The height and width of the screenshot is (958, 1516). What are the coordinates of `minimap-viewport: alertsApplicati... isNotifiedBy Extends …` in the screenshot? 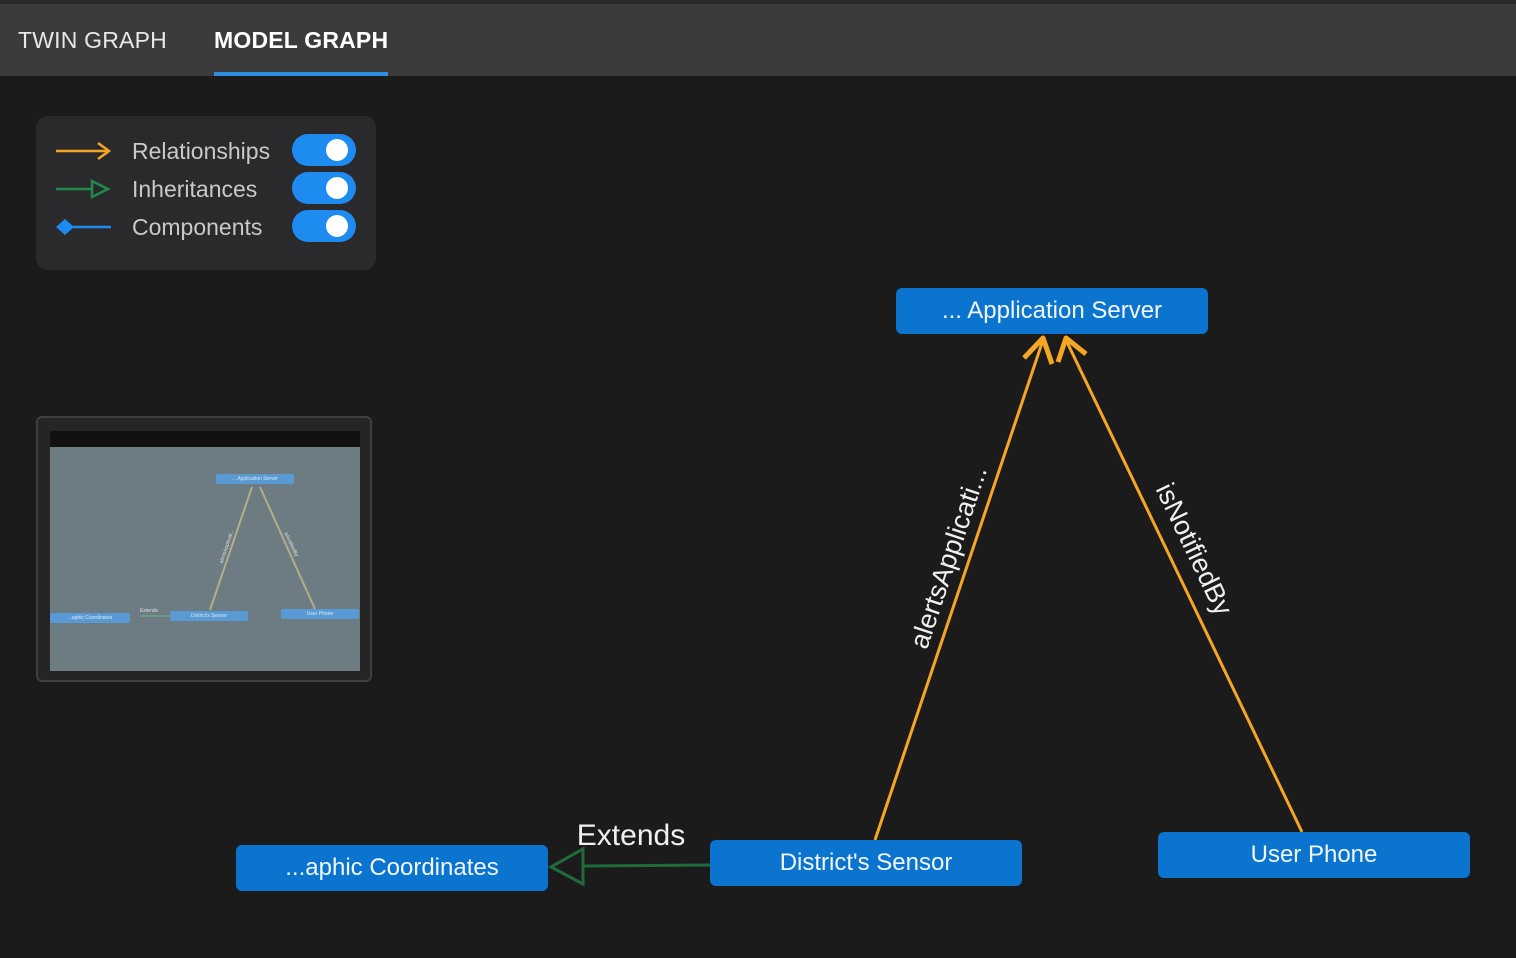 It's located at (205, 559).